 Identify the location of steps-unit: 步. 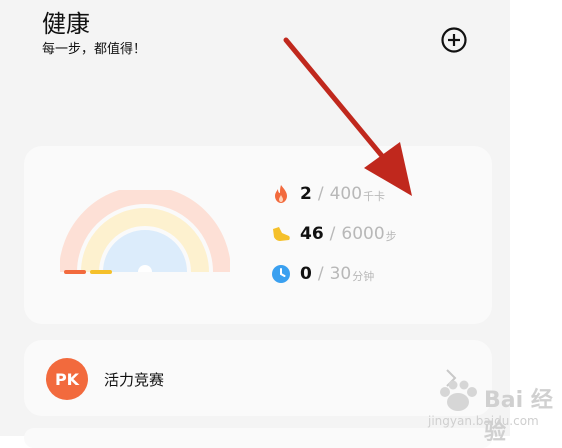
(391, 236).